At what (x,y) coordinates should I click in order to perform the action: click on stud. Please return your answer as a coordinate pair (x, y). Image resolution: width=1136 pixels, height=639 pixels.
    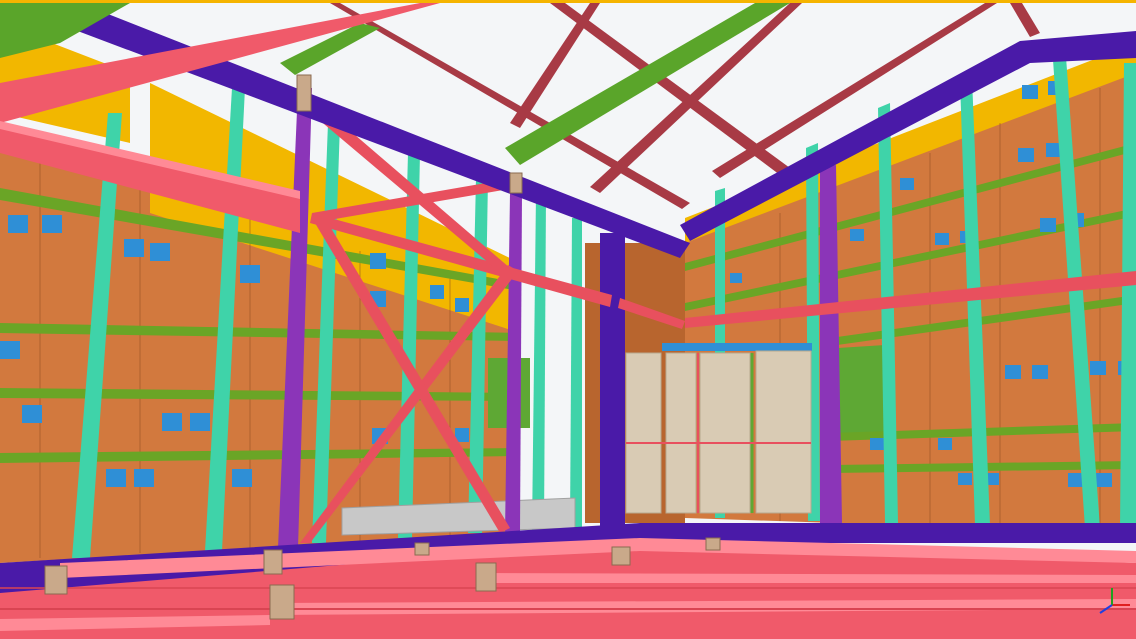
    Looking at the image, I should click on (576, 373).